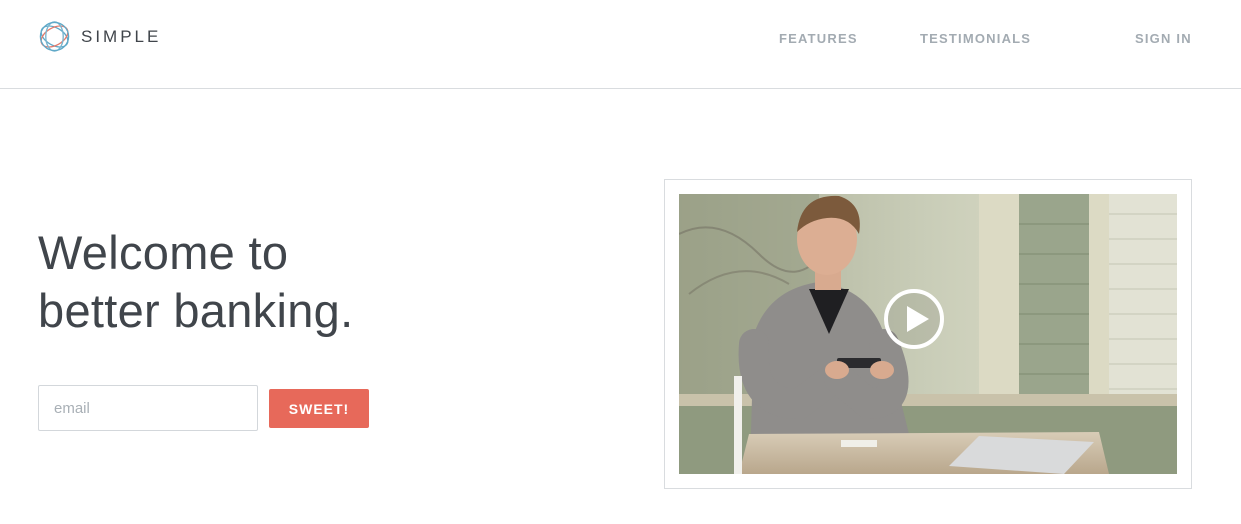  Describe the element at coordinates (163, 252) in the screenshot. I see `hero-heading-line-1: Welcome to` at that location.